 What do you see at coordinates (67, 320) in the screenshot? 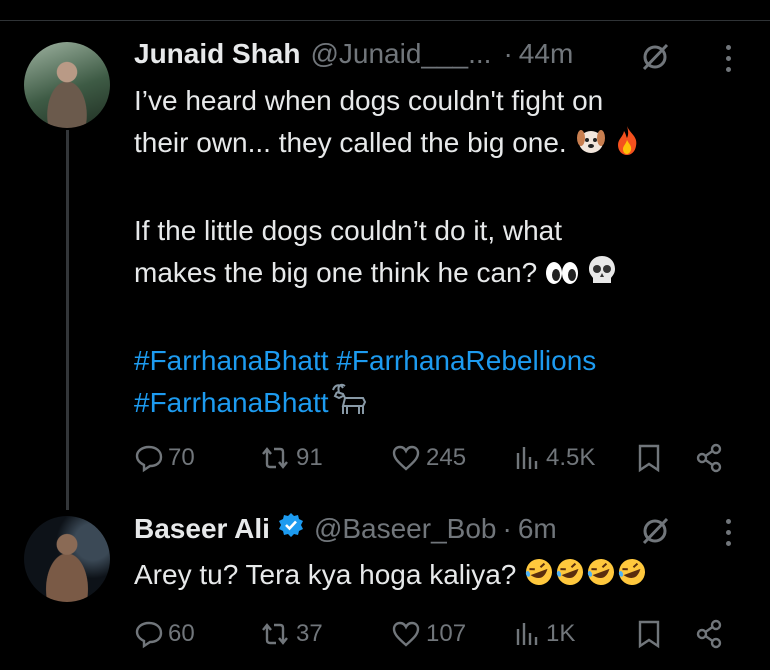
I see `thread-connector-line` at bounding box center [67, 320].